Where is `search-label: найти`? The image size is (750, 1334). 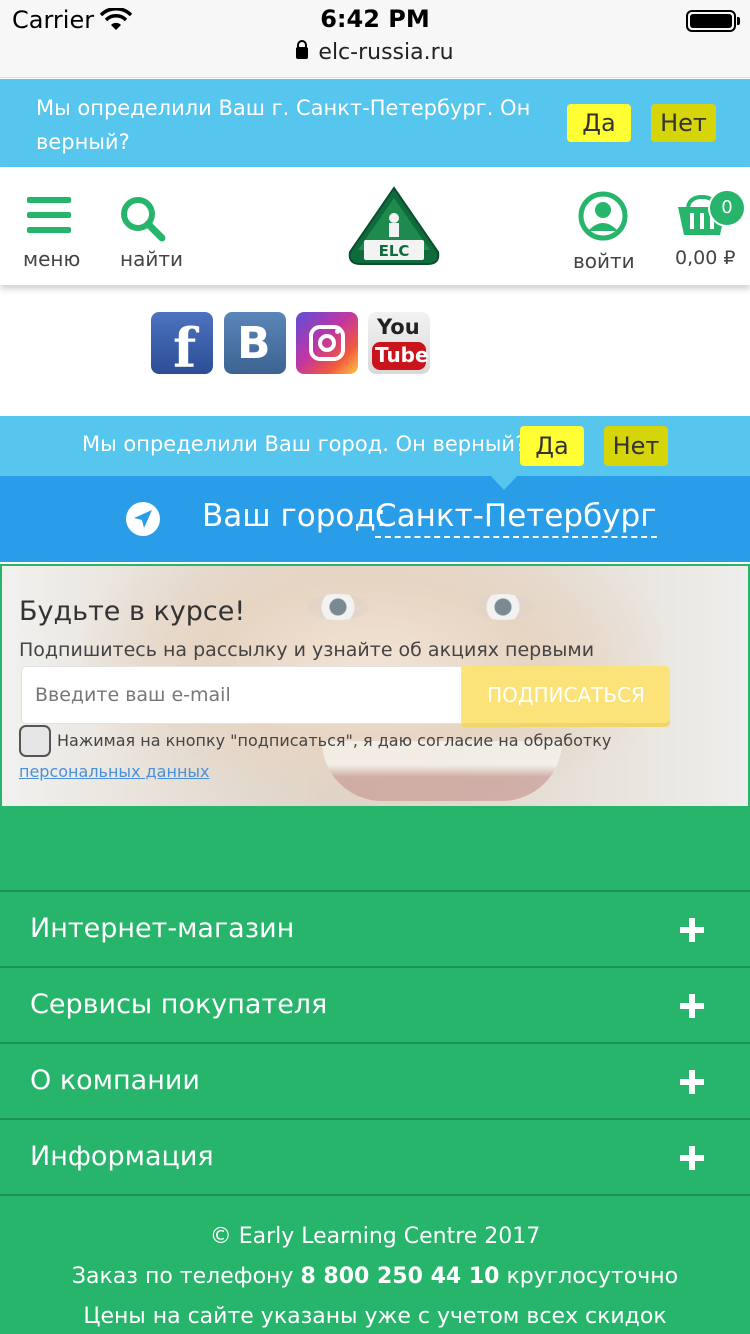 search-label: найти is located at coordinates (151, 259).